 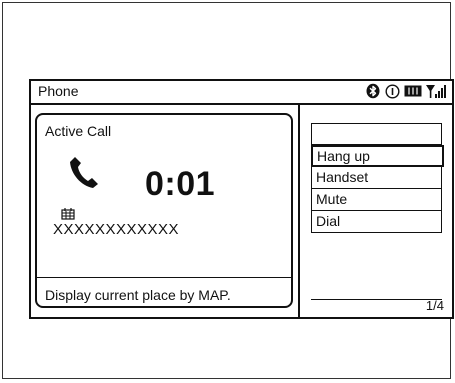 I want to click on menu-item-handset: Handset, so click(x=376, y=178).